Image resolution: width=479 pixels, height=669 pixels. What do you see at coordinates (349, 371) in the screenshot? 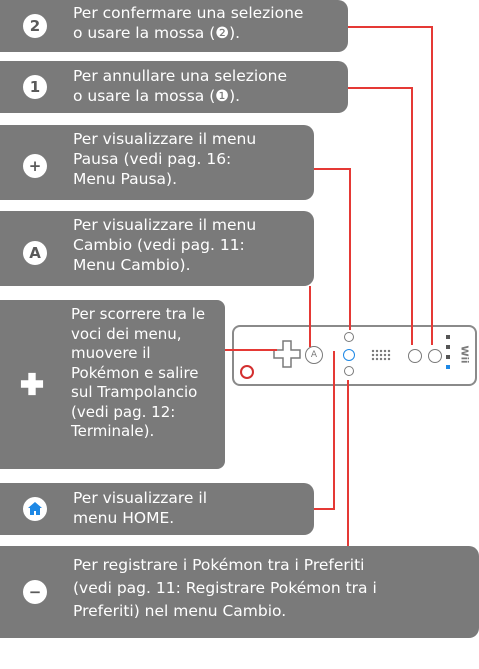
I see `minus-button-on-remote-icon` at bounding box center [349, 371].